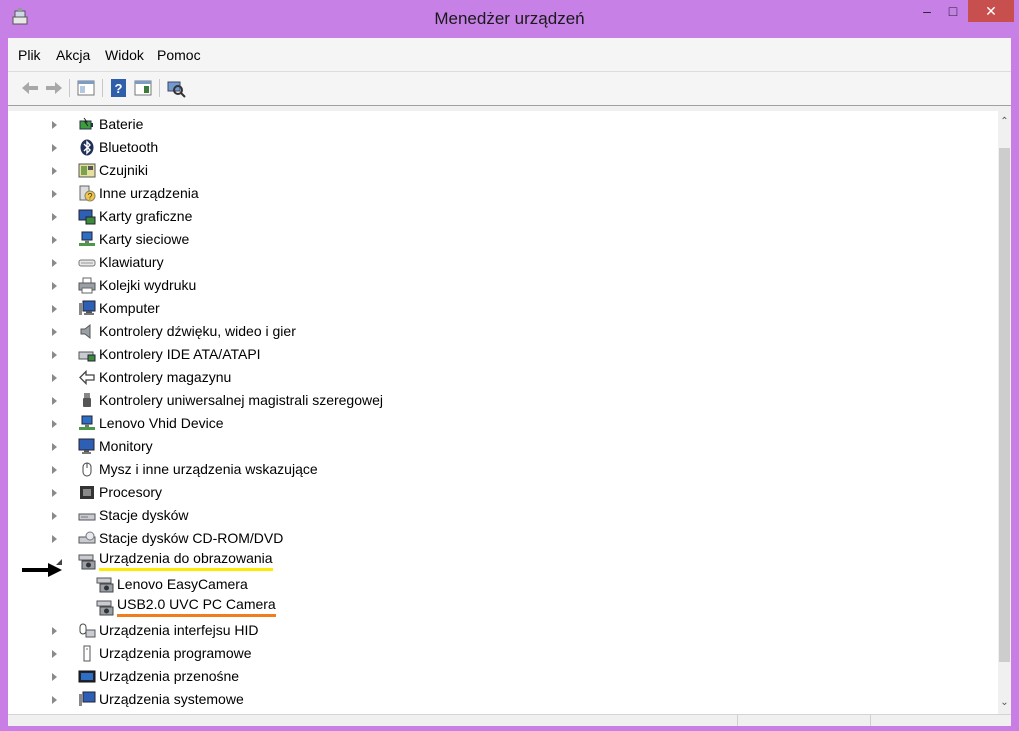 The image size is (1019, 731). Describe the element at coordinates (169, 676) in the screenshot. I see `tree-node-label: Urządzenia przenośne` at that location.